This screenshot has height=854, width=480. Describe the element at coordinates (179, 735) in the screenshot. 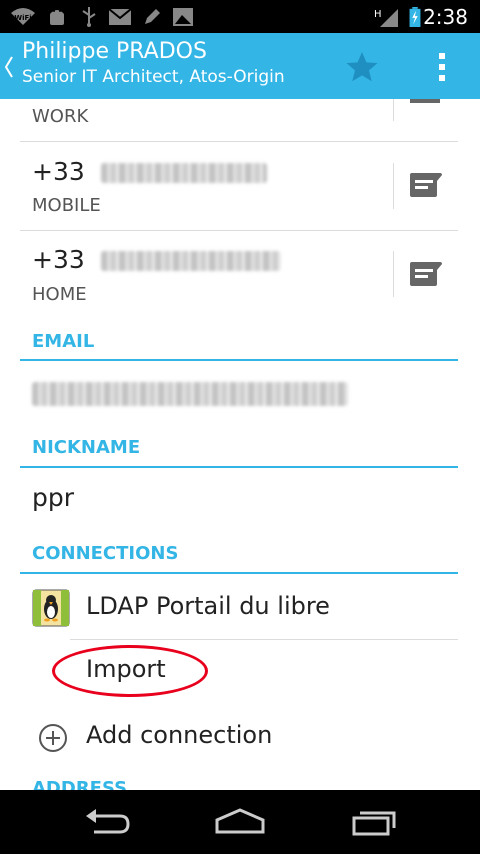

I see `add-connection-button: Add connection` at that location.